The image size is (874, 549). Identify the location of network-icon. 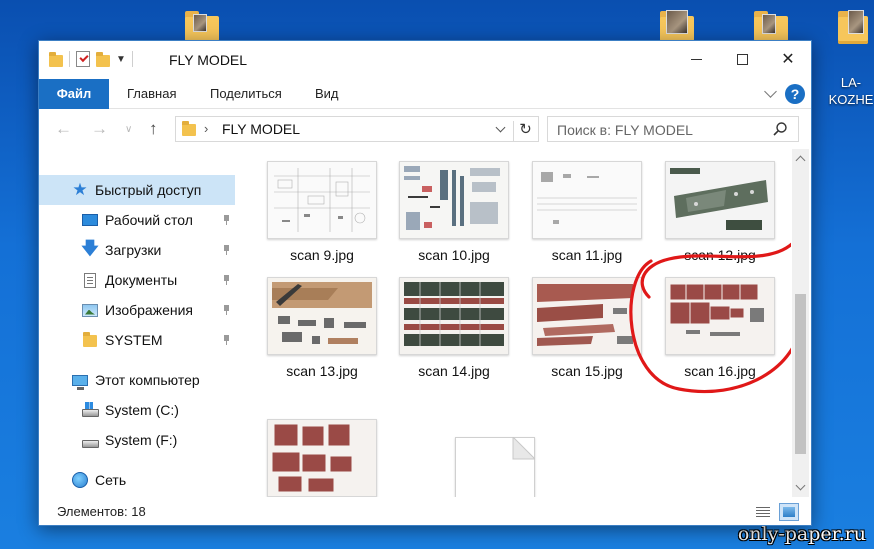
(80, 480).